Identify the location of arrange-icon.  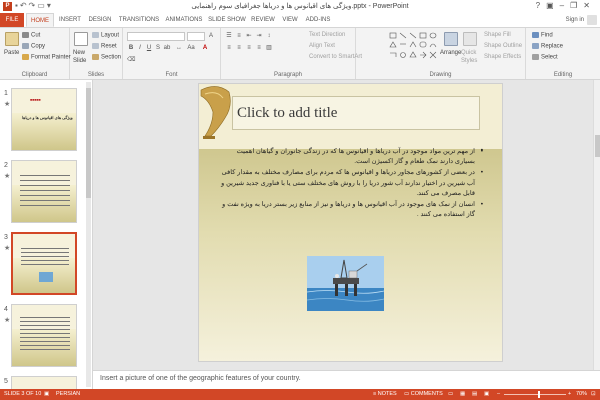
(451, 39).